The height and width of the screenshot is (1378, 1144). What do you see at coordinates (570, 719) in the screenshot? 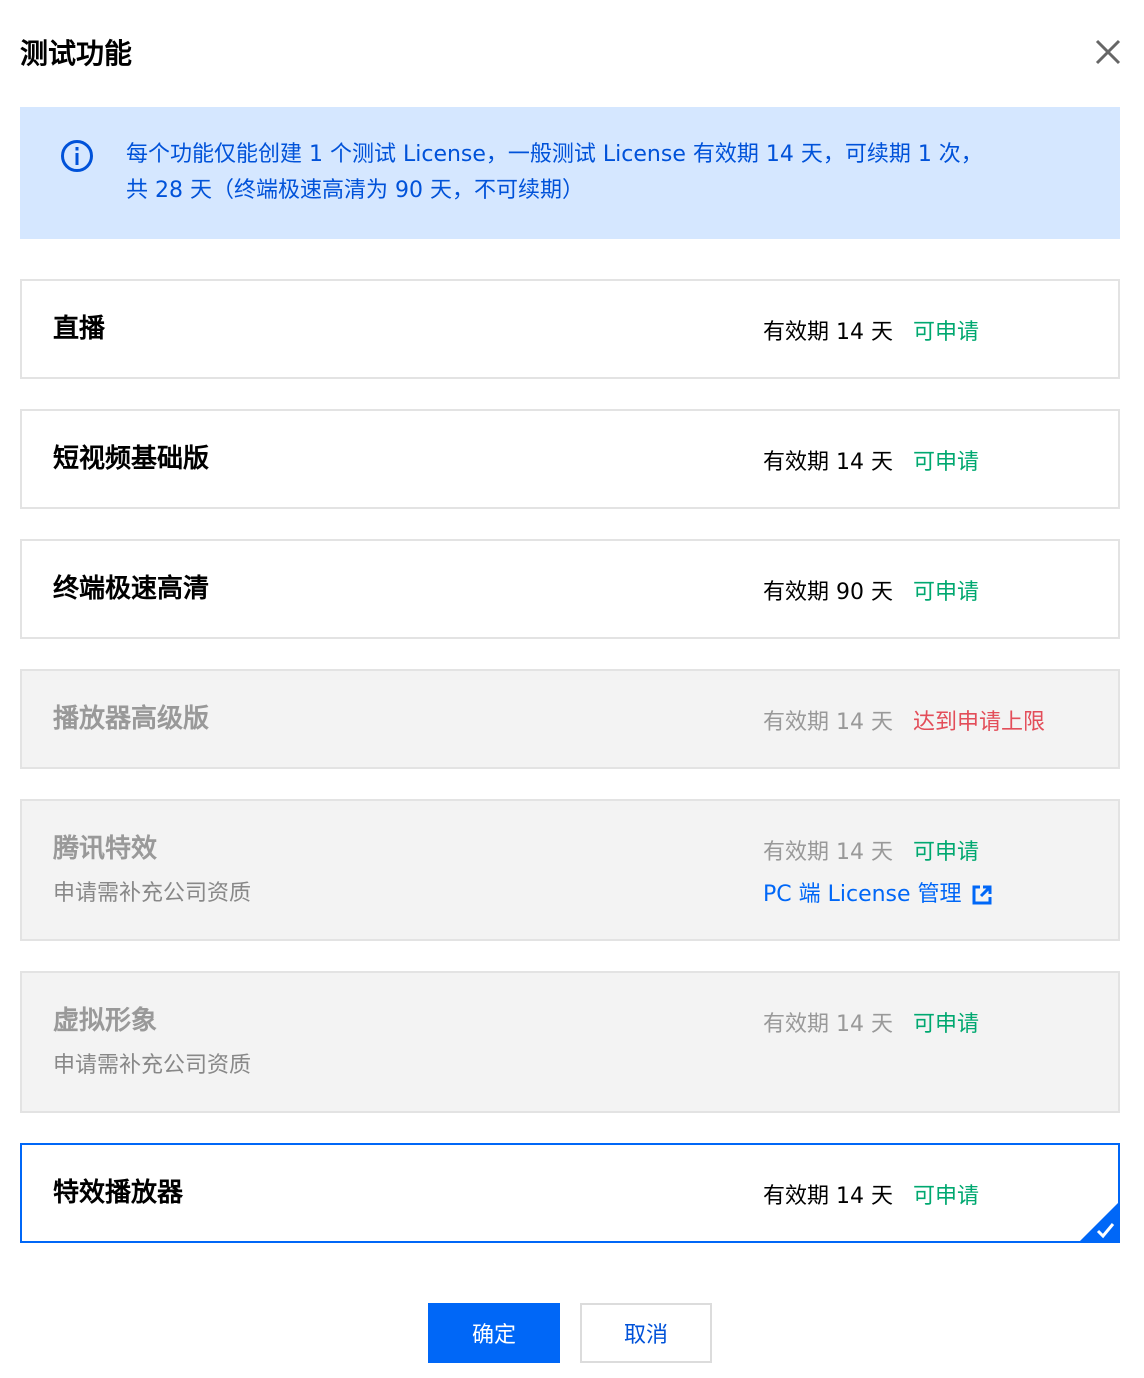
I see `feature-card-player-advanced: 播放器高级版 有效期 14 天 达到申请上限` at bounding box center [570, 719].